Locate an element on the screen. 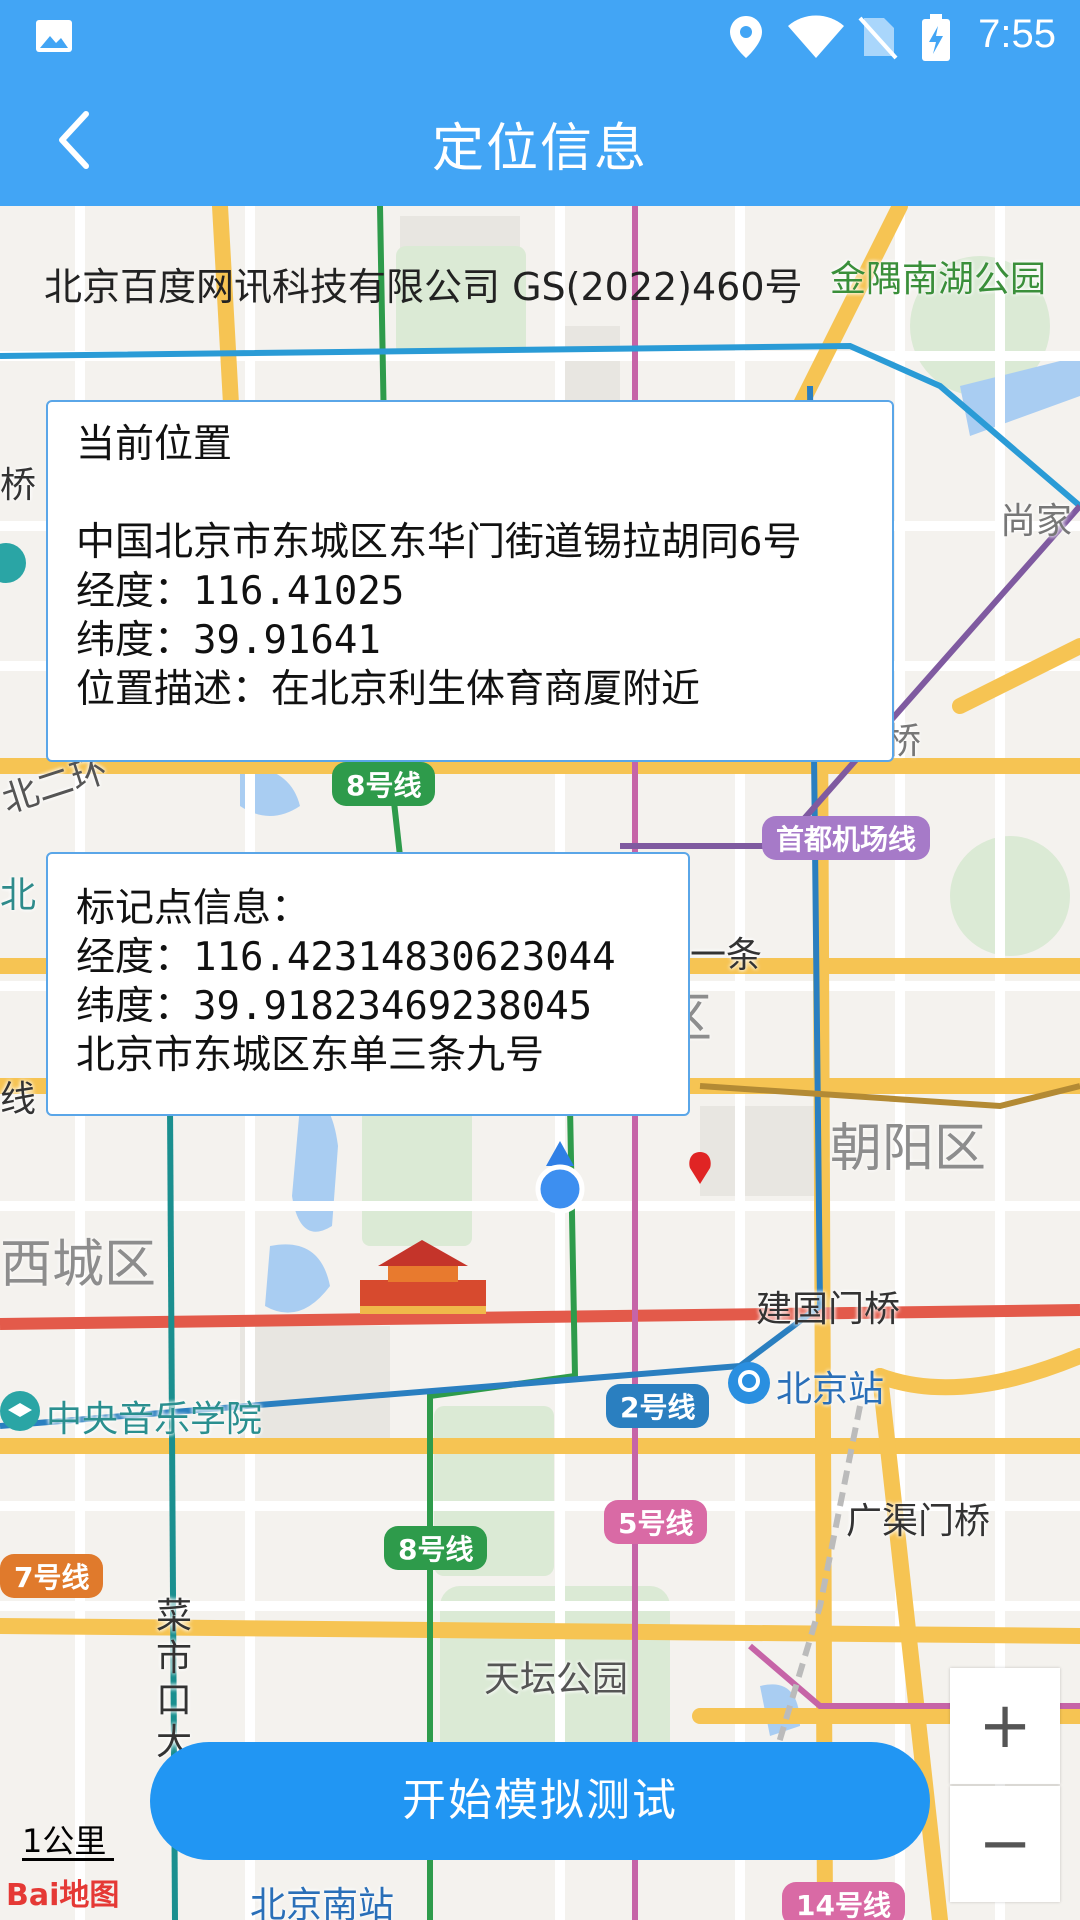  current-location-description: 位置描述：在北京利生体育商厦附近 is located at coordinates (388, 689).